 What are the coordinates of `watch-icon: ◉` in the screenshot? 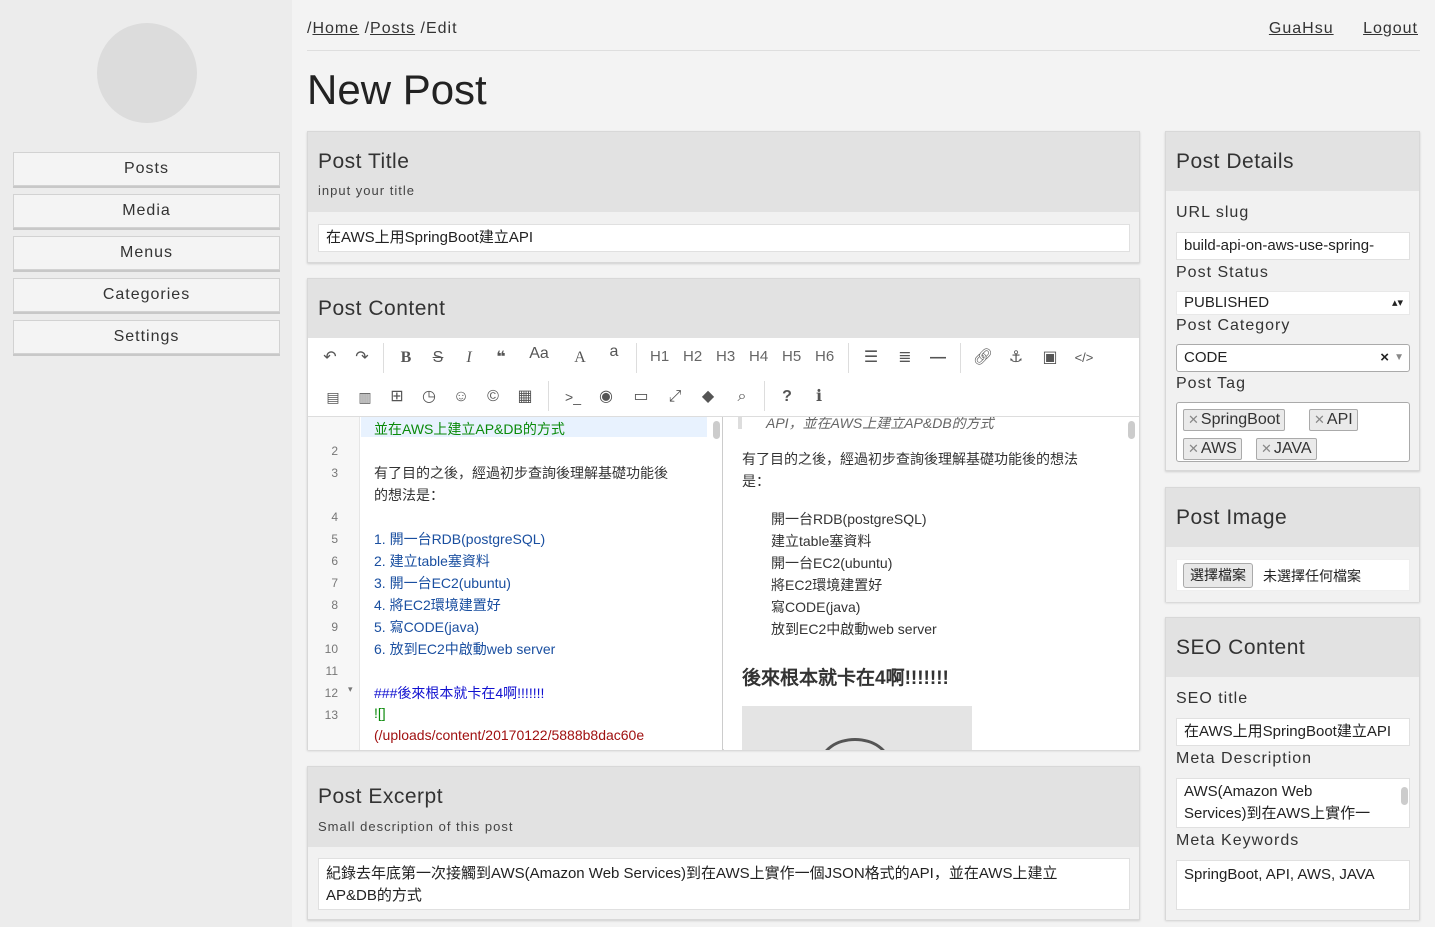 It's located at (606, 397).